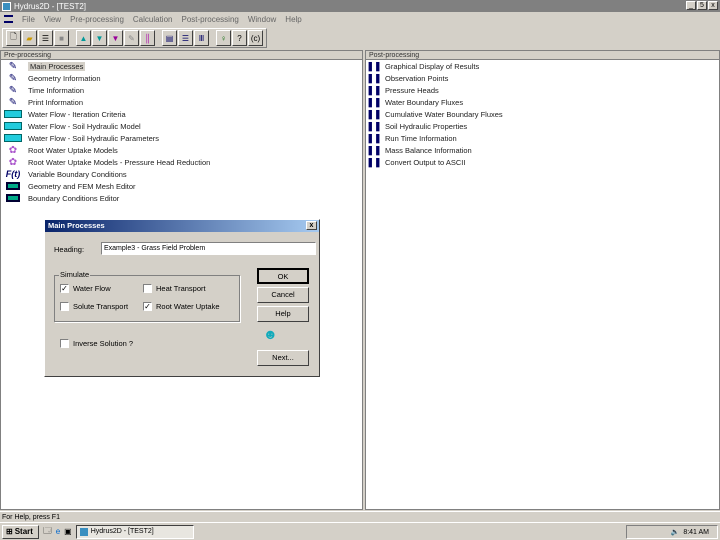 This screenshot has width=720, height=540. What do you see at coordinates (209, 19) in the screenshot?
I see `menu-post-processing: Post-processing` at bounding box center [209, 19].